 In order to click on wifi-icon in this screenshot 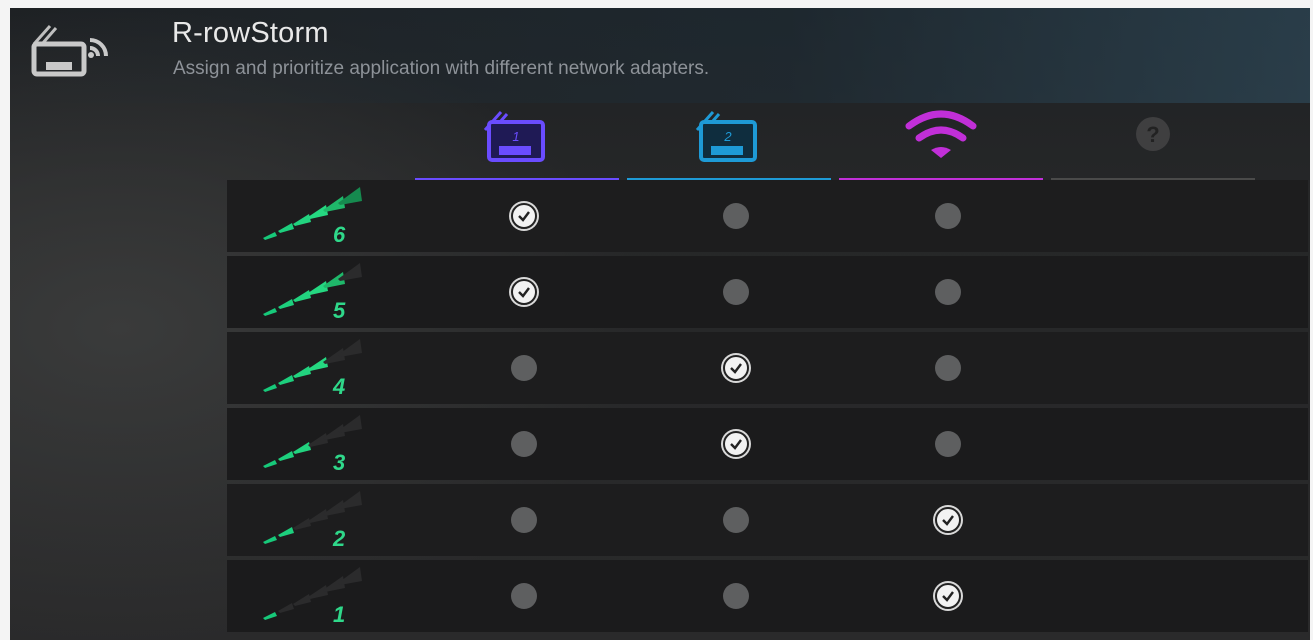, I will do `click(941, 134)`.